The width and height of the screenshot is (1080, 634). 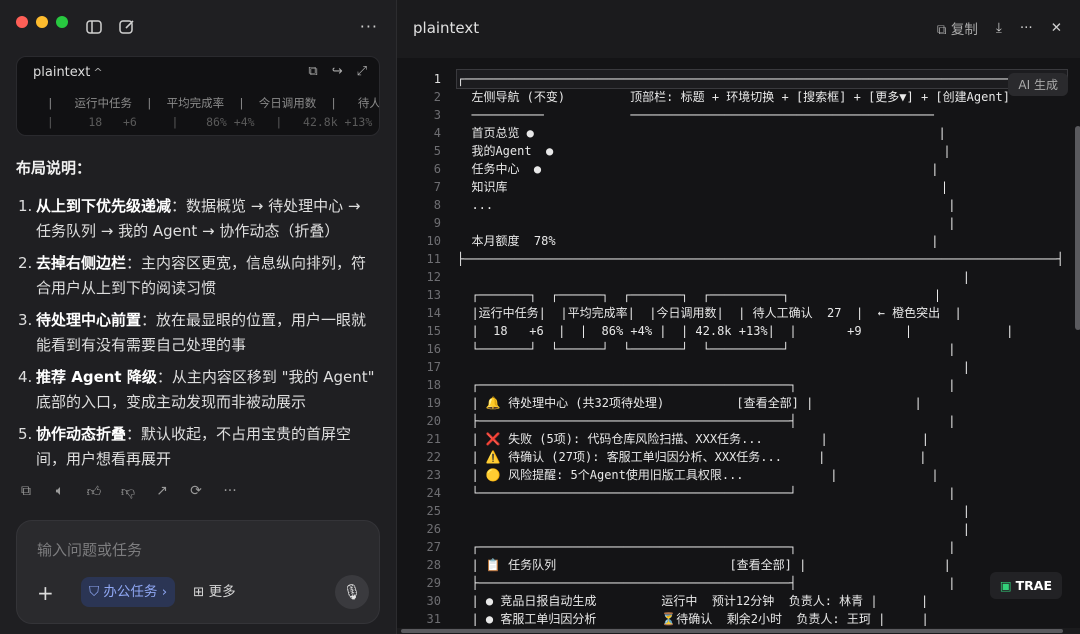 What do you see at coordinates (433, 313) in the screenshot?
I see `line-number: 14` at bounding box center [433, 313].